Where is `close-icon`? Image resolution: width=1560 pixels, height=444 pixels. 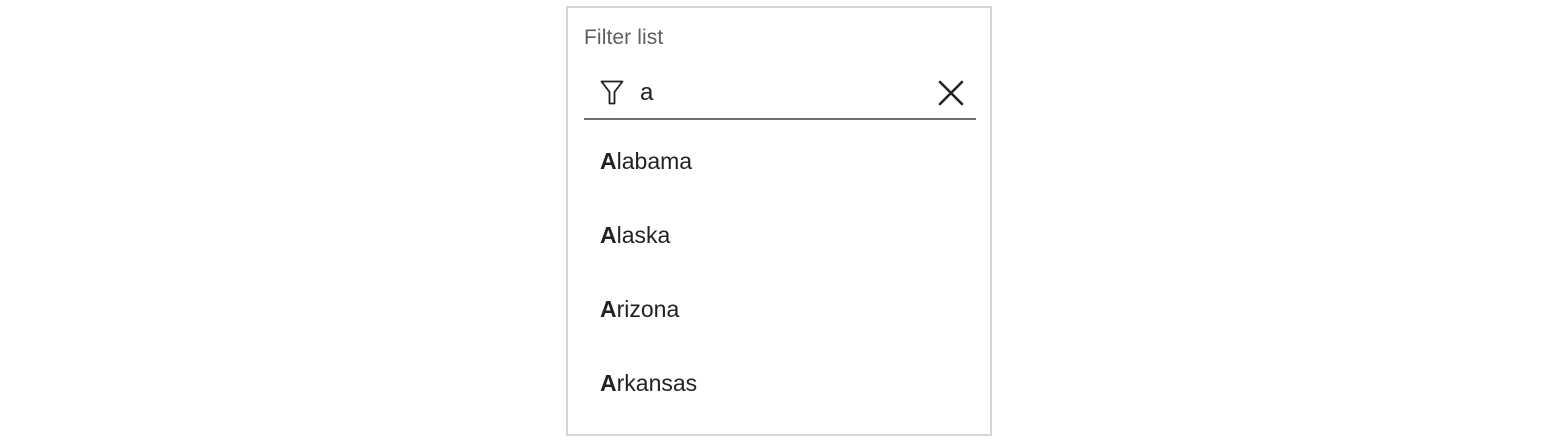 close-icon is located at coordinates (951, 93).